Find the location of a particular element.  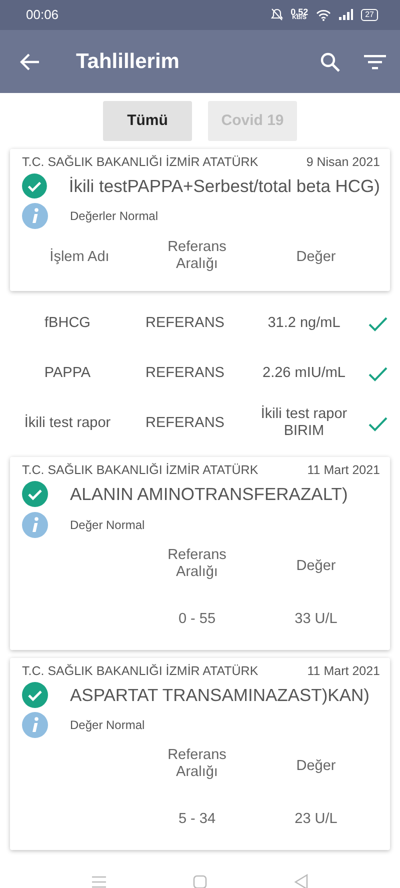

filter-tab: Tümü is located at coordinates (147, 121).